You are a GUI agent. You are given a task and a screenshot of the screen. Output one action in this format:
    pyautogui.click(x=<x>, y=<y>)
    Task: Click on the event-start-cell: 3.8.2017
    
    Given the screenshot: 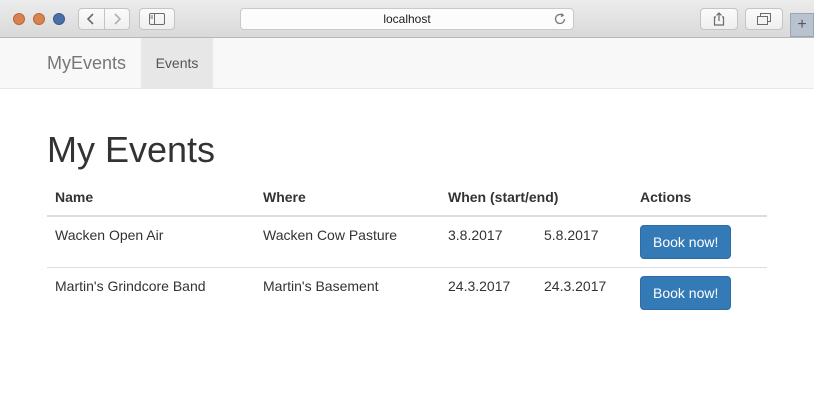 What is the action you would take?
    pyautogui.click(x=475, y=235)
    